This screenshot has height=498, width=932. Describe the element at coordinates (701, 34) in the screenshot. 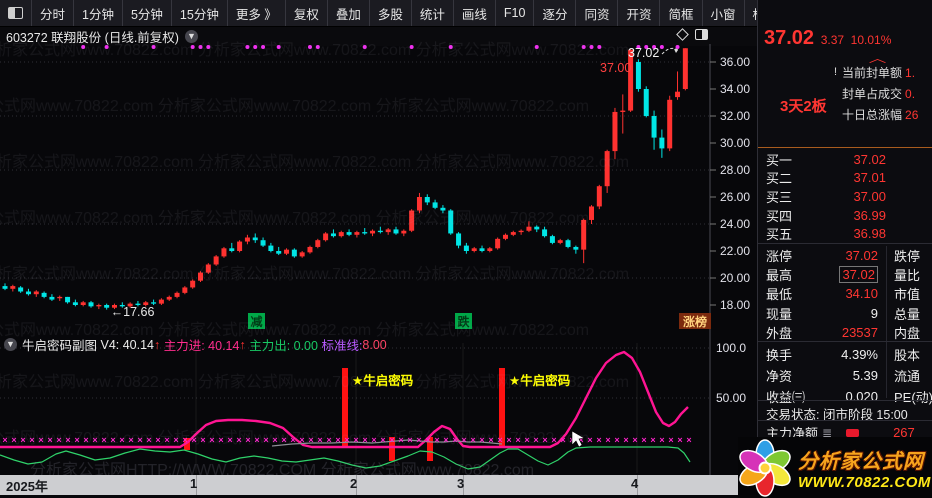

I see `panel-toggle-icon` at that location.